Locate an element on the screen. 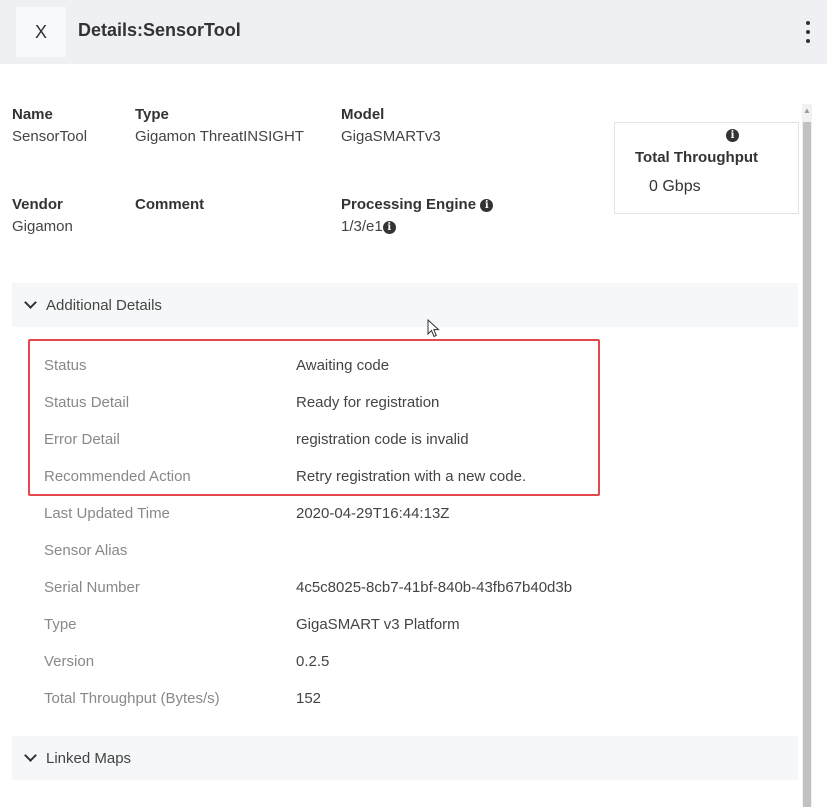 Image resolution: width=827 pixels, height=807 pixels. detail-row: Sensor Alias is located at coordinates (414, 551).